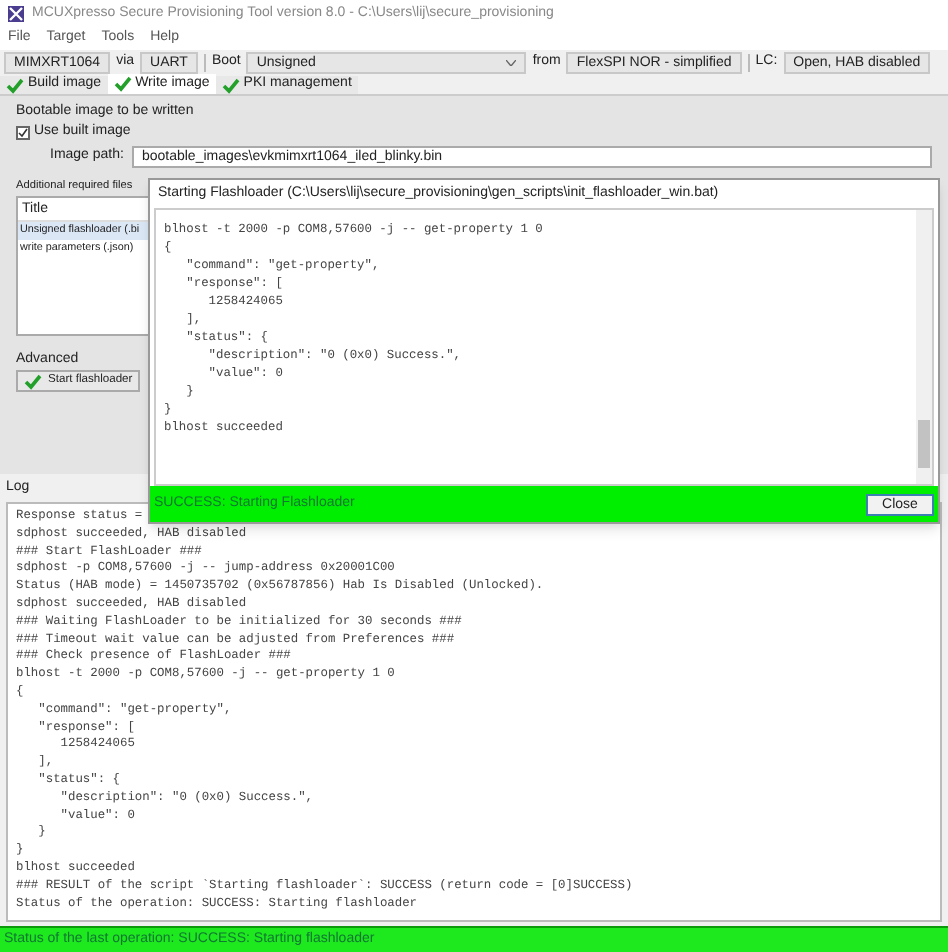 This screenshot has height=952, width=948. I want to click on caret-icon, so click(511, 62).